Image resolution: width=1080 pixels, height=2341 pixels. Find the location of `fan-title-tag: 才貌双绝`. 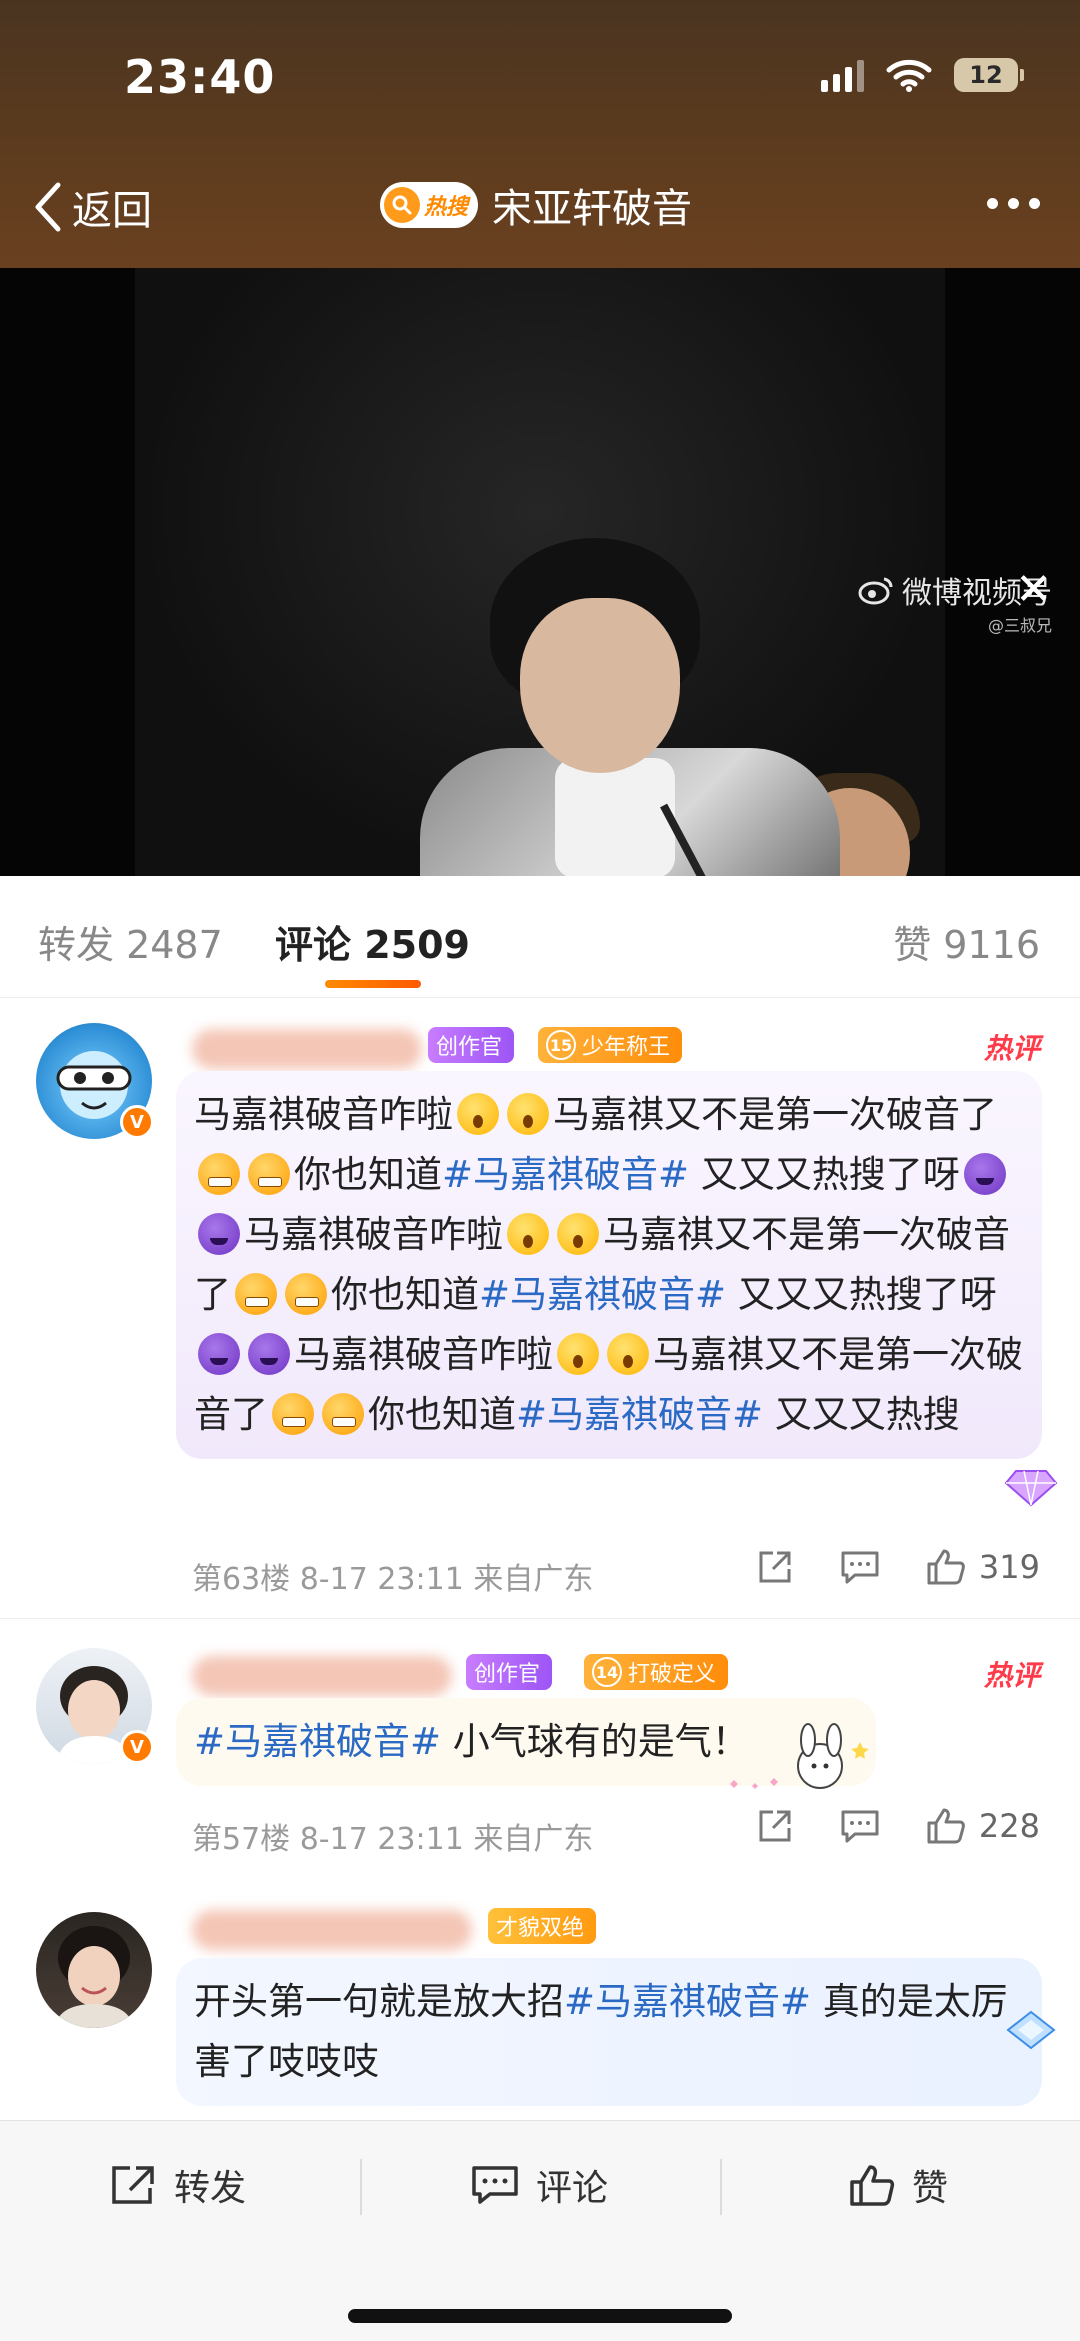

fan-title-tag: 才貌双绝 is located at coordinates (542, 1926).